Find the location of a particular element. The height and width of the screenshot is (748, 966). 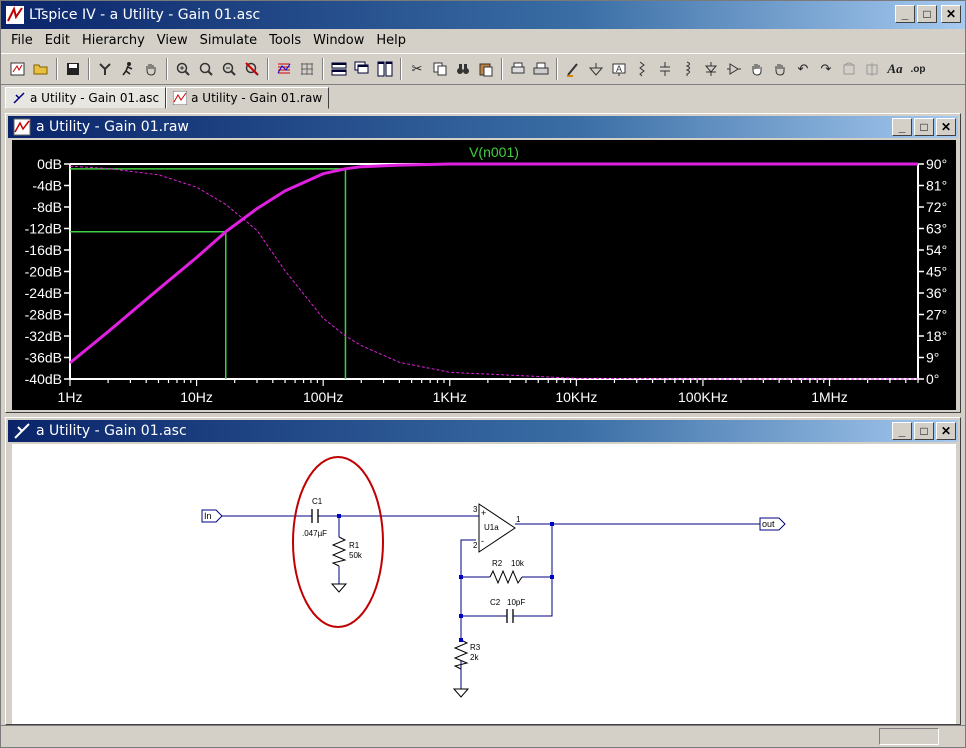

autorange-icon is located at coordinates (284, 69).